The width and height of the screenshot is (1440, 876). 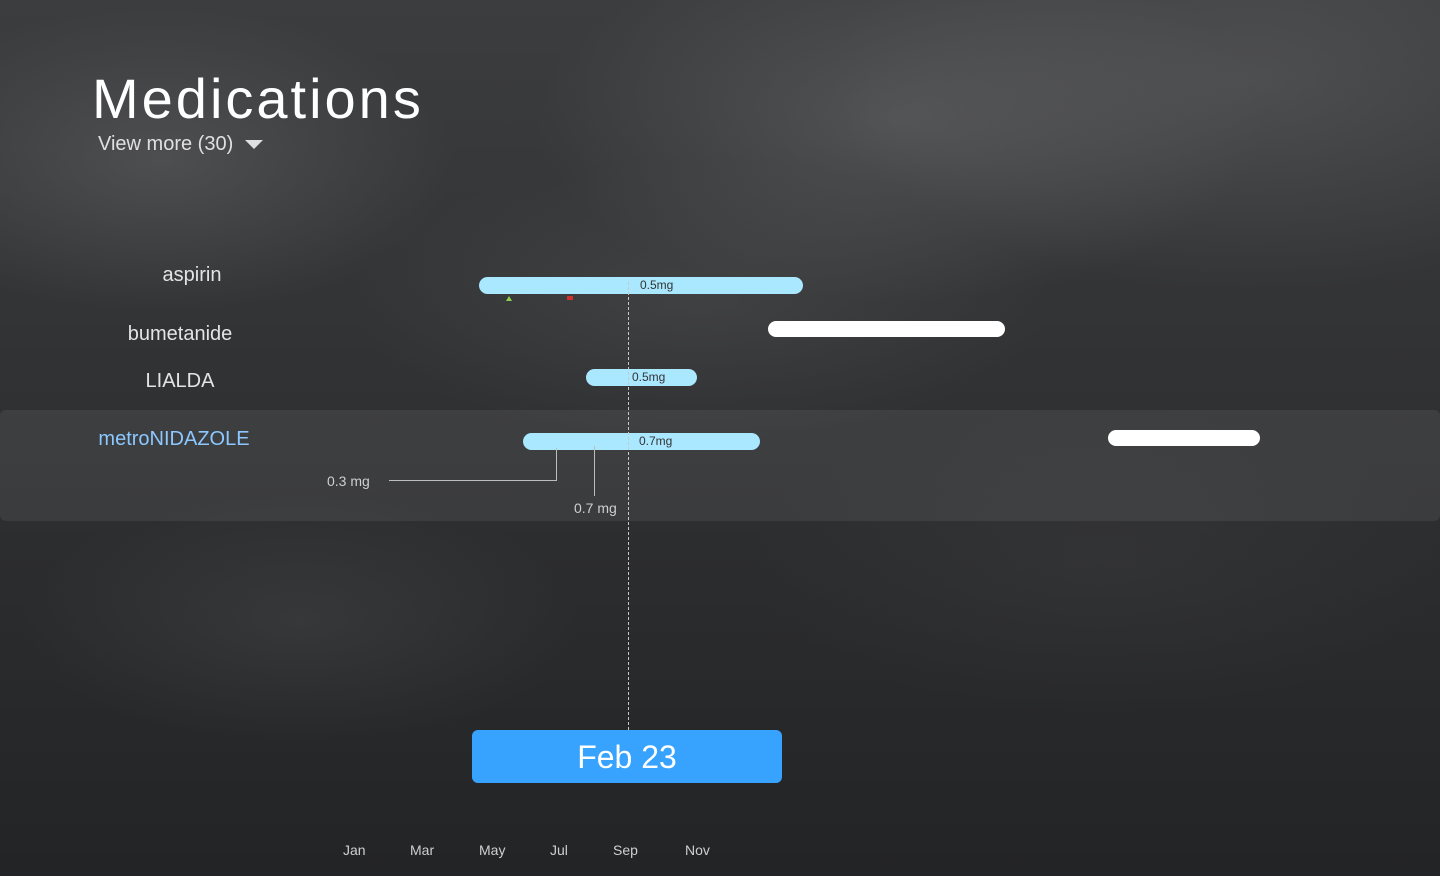 What do you see at coordinates (192, 275) in the screenshot?
I see `med-label-aspirin: aspirin` at bounding box center [192, 275].